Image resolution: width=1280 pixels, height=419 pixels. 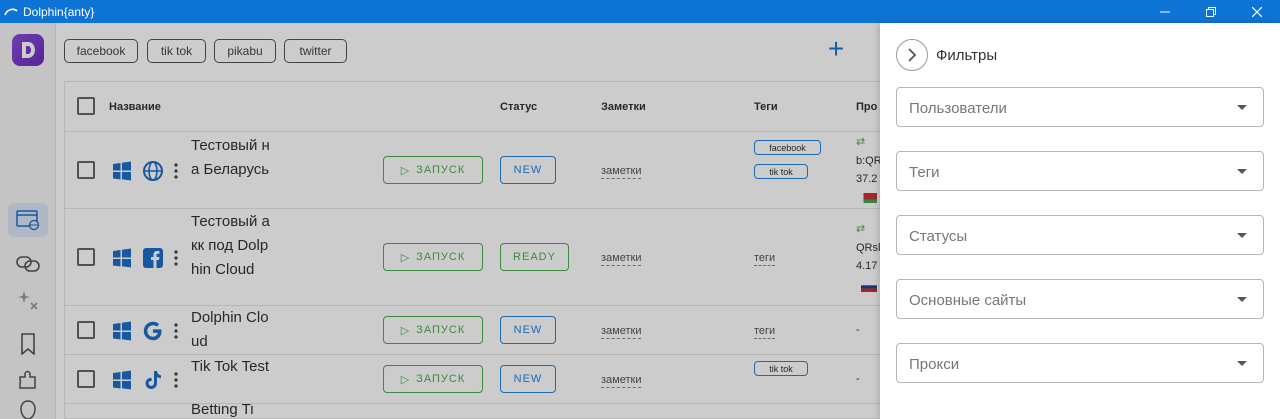 What do you see at coordinates (11, 11) in the screenshot?
I see `dolphin-icon` at bounding box center [11, 11].